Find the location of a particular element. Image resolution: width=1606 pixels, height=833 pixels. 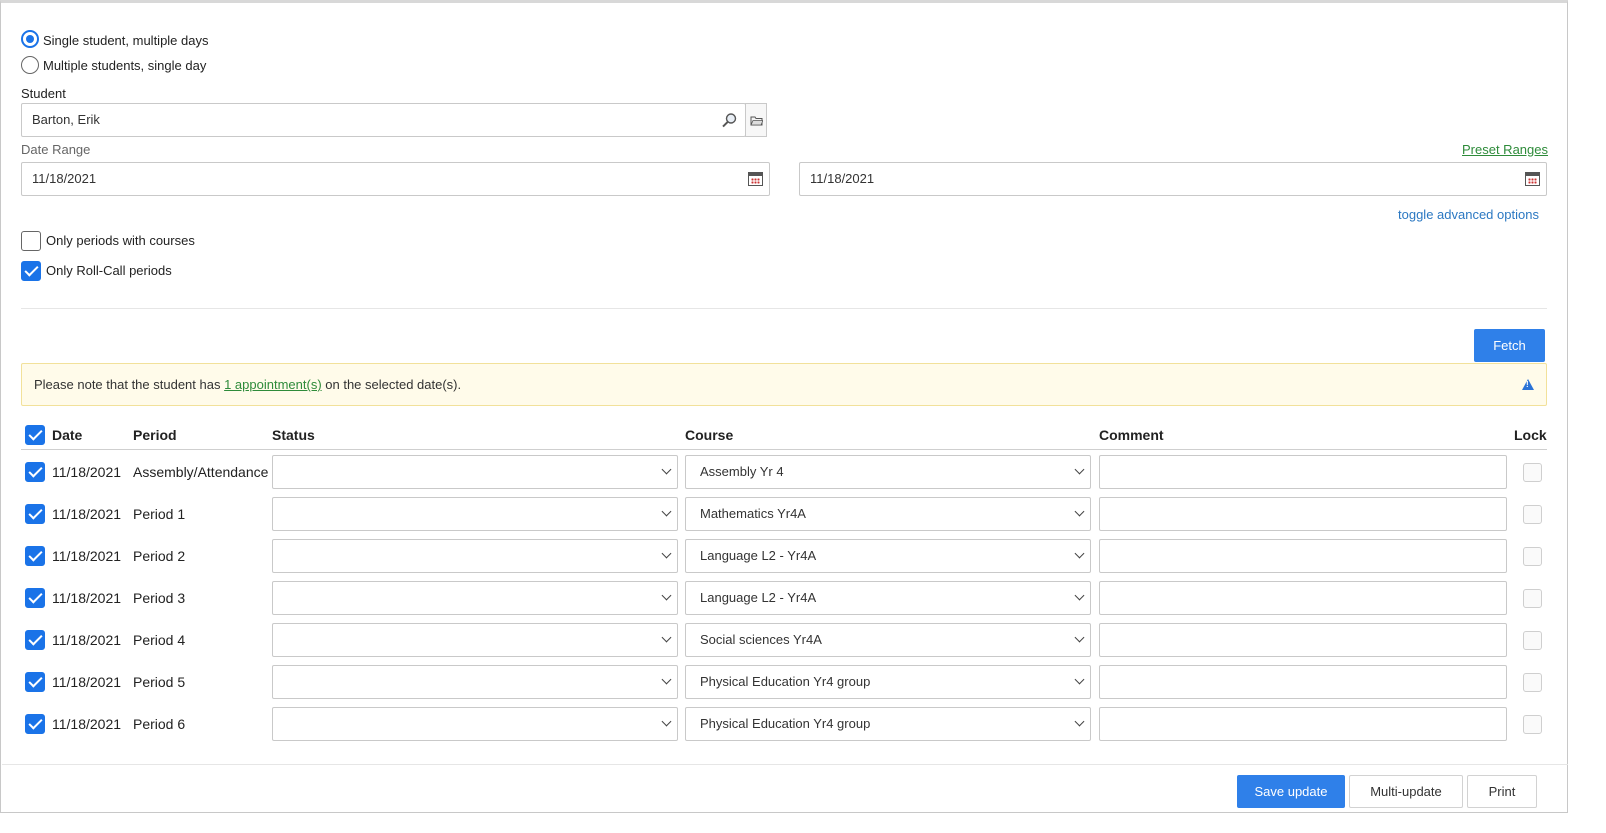

search-icon is located at coordinates (729, 120).